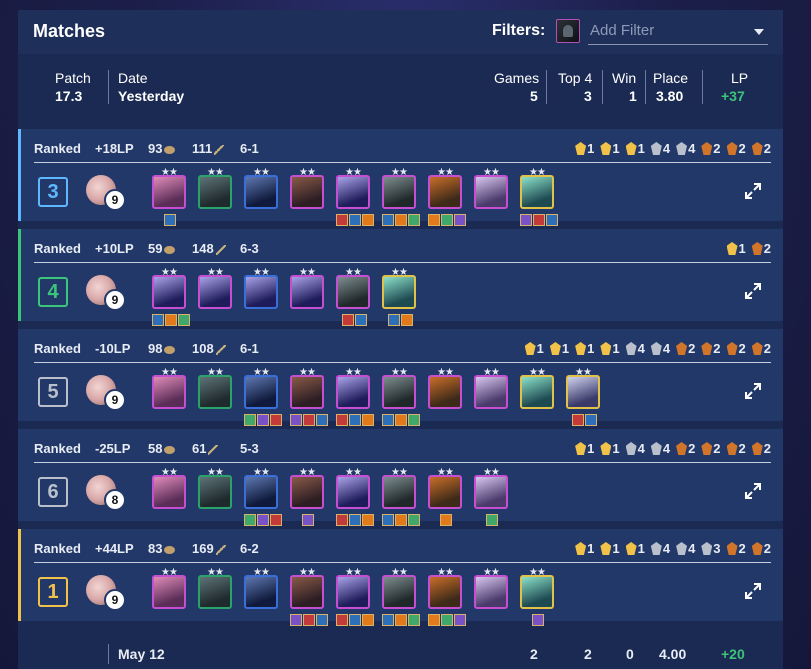 This screenshot has height=669, width=811. Describe the element at coordinates (678, 31) in the screenshot. I see `add-filter-dropdown: Add Filter` at that location.